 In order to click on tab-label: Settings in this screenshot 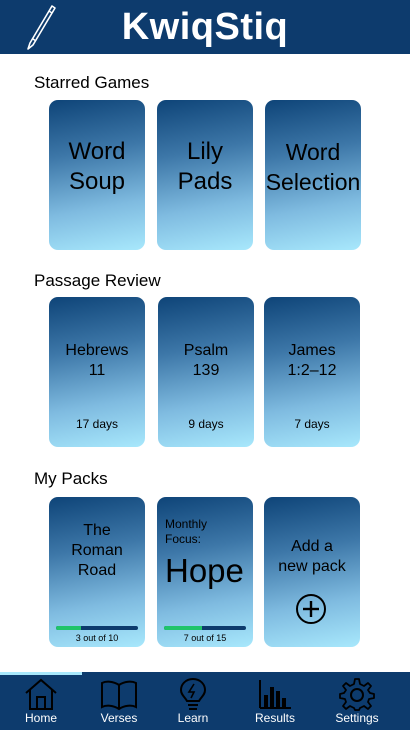, I will do `click(357, 718)`.